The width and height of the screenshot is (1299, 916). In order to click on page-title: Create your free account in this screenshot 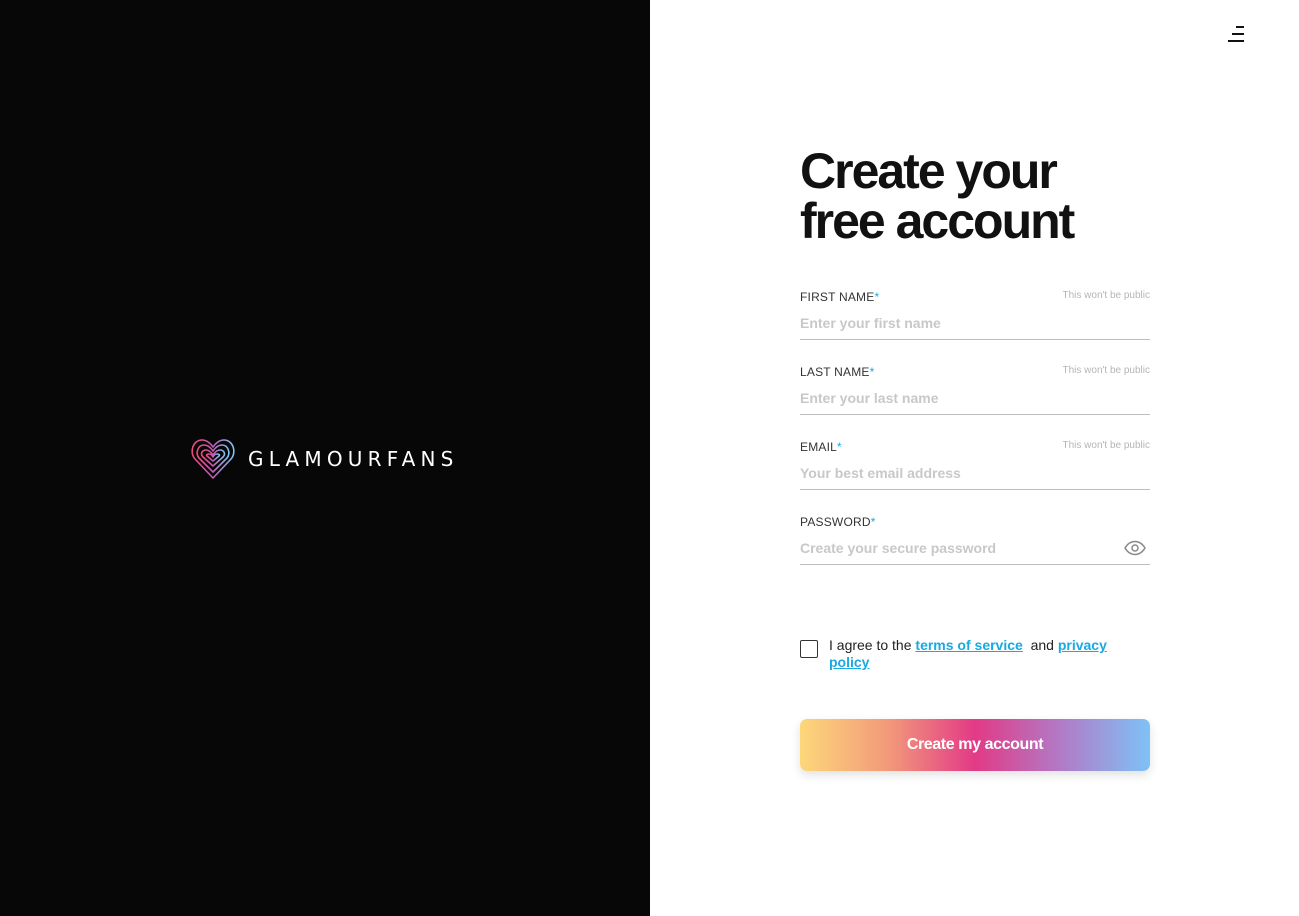, I will do `click(980, 196)`.